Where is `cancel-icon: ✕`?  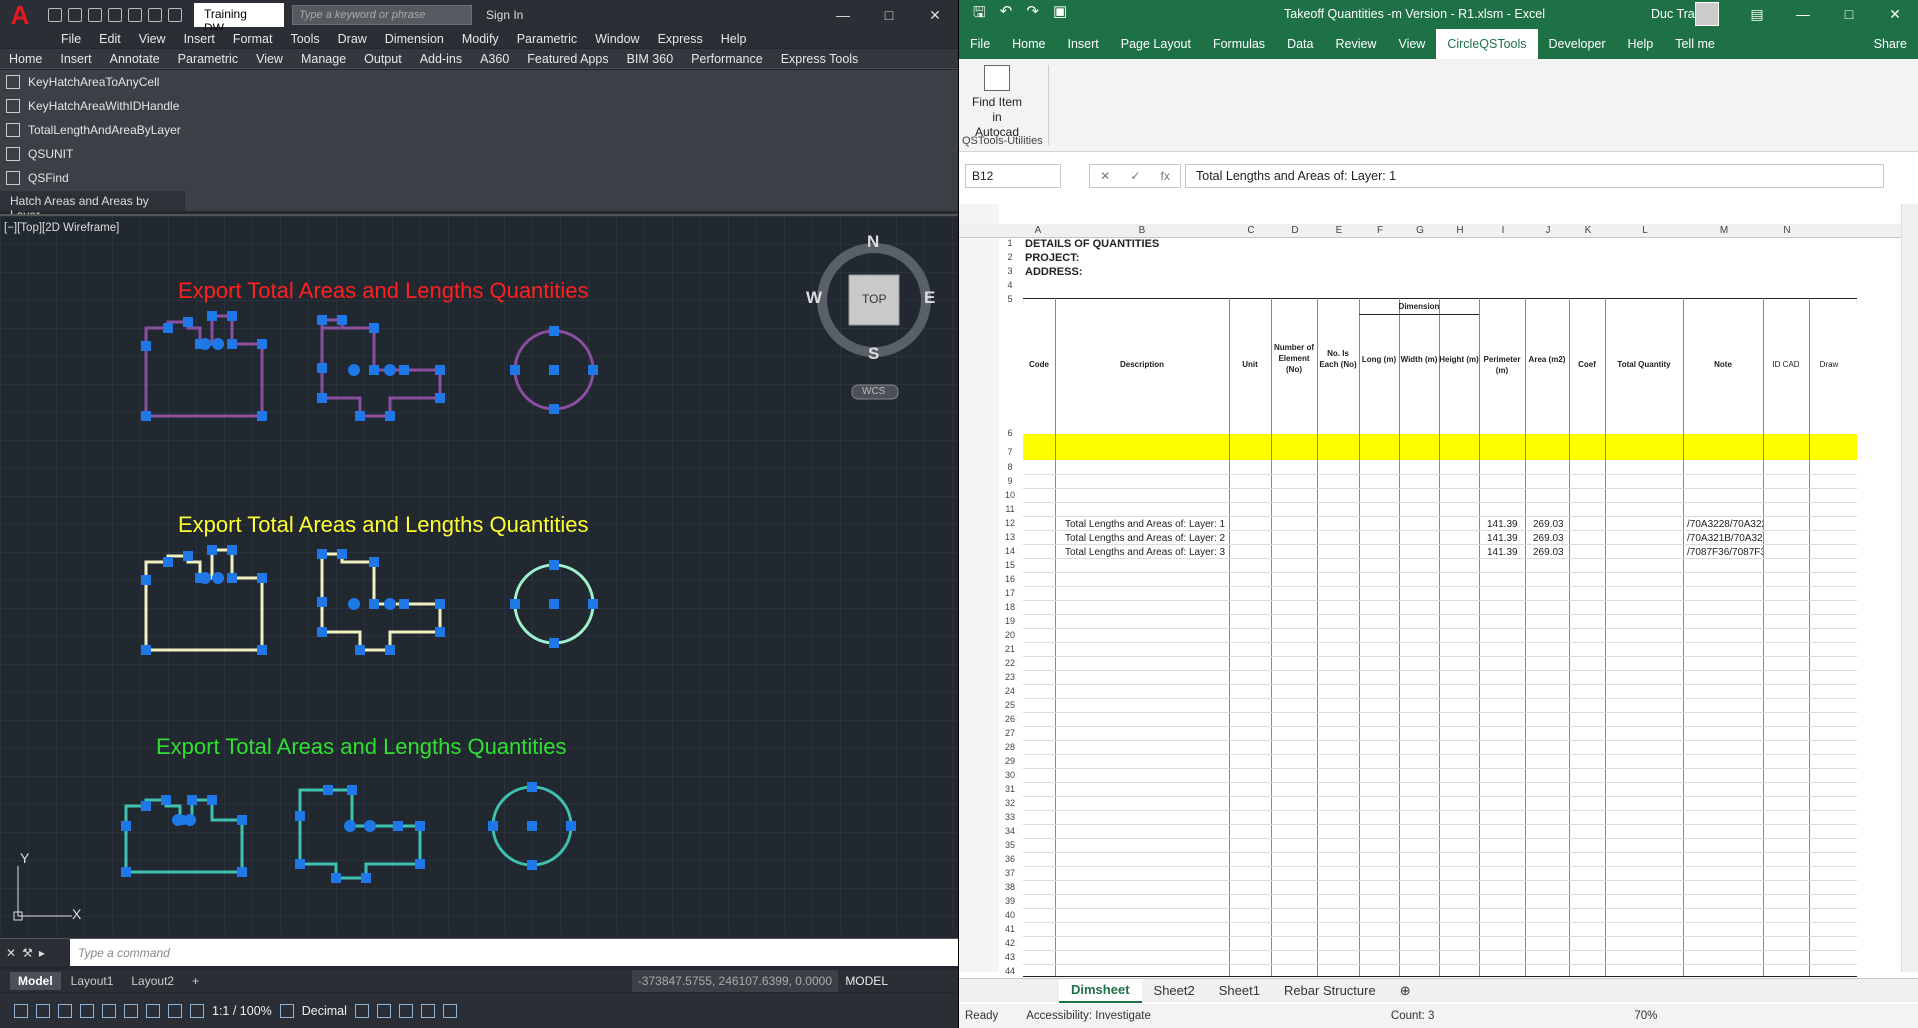
cancel-icon: ✕ is located at coordinates (1105, 176).